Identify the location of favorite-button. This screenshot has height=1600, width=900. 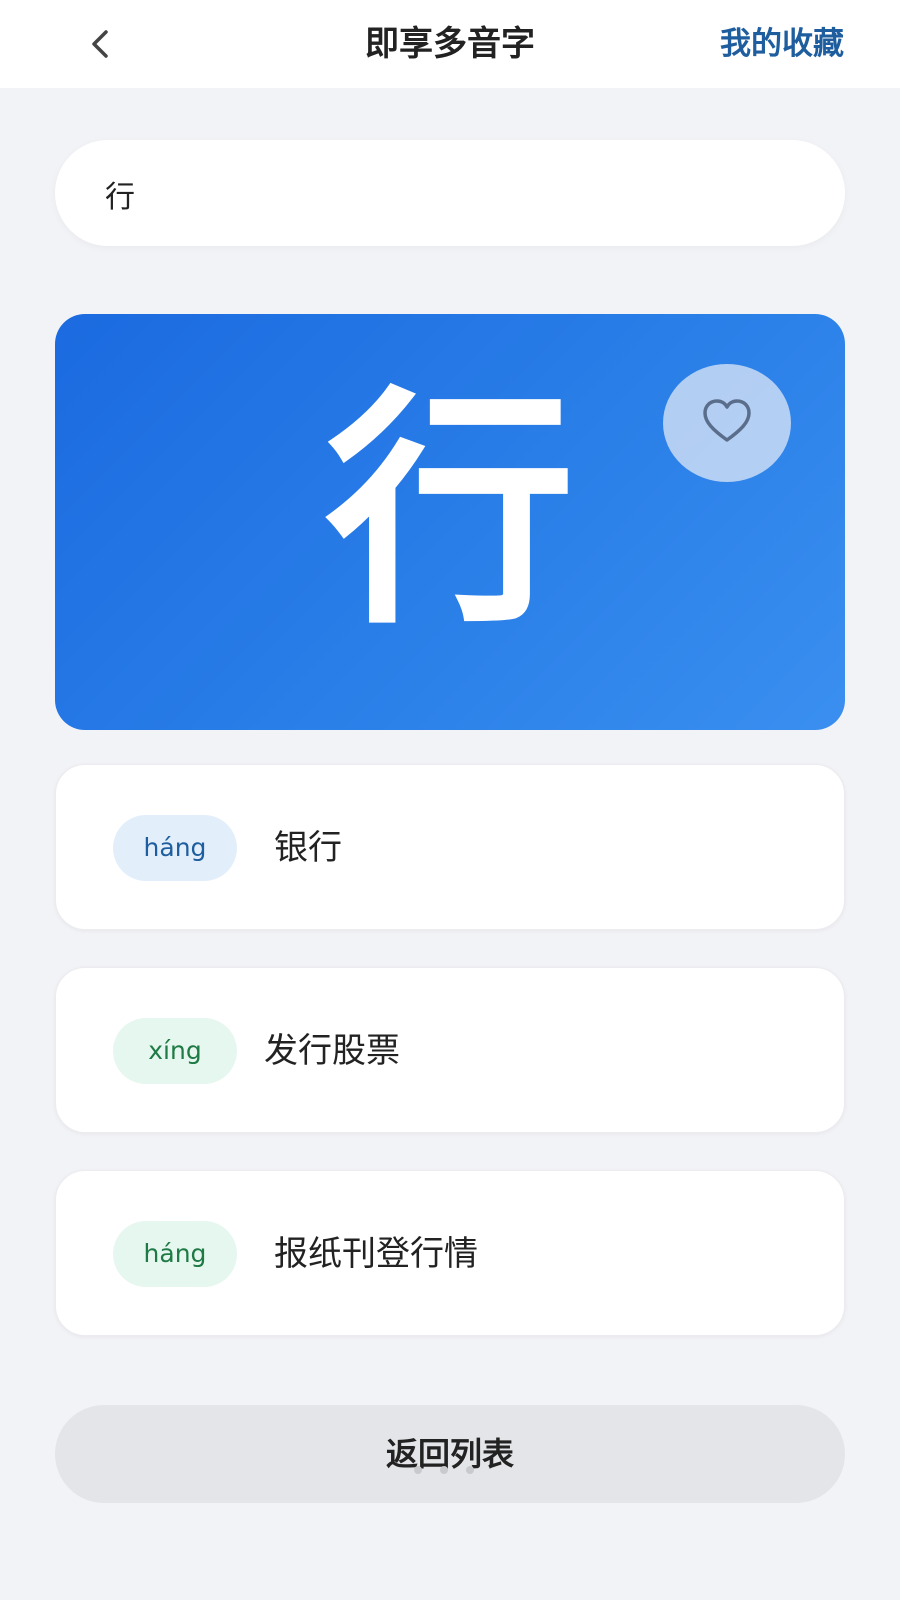
(727, 423).